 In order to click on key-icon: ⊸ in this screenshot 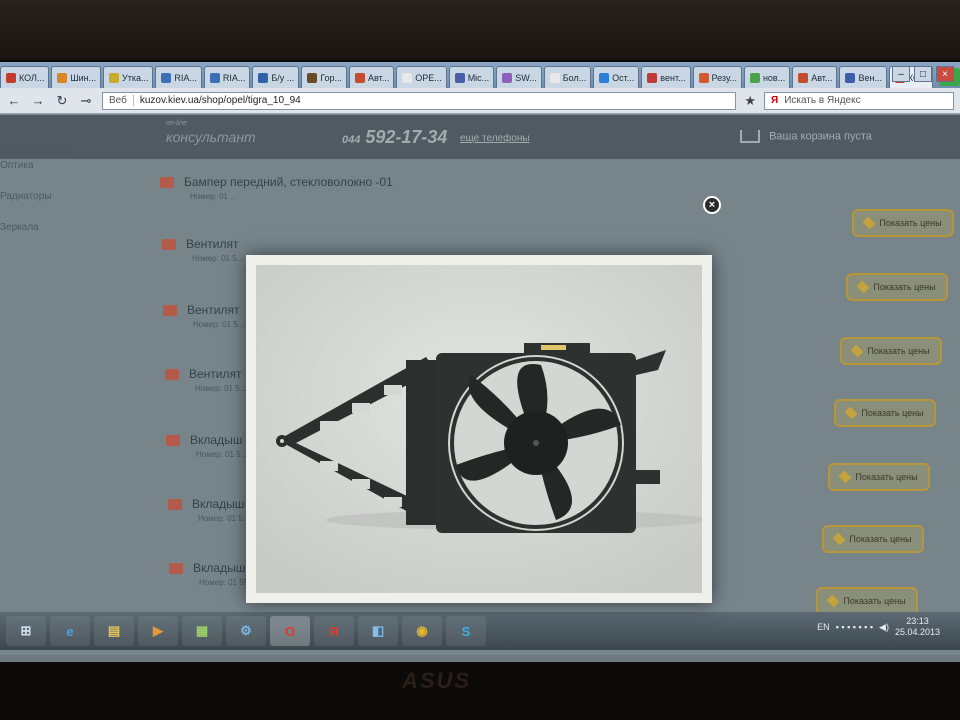, I will do `click(86, 101)`.